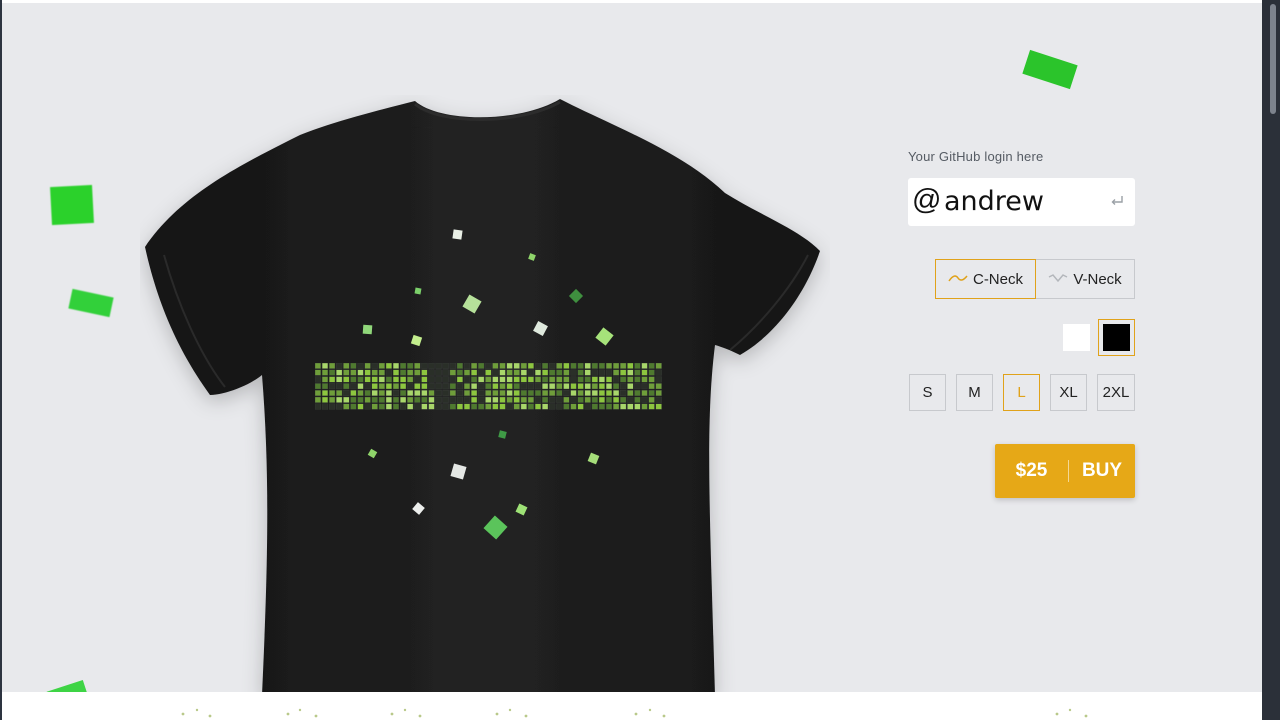 The image size is (1280, 720). I want to click on v-neck-label: V-Neck, so click(1097, 279).